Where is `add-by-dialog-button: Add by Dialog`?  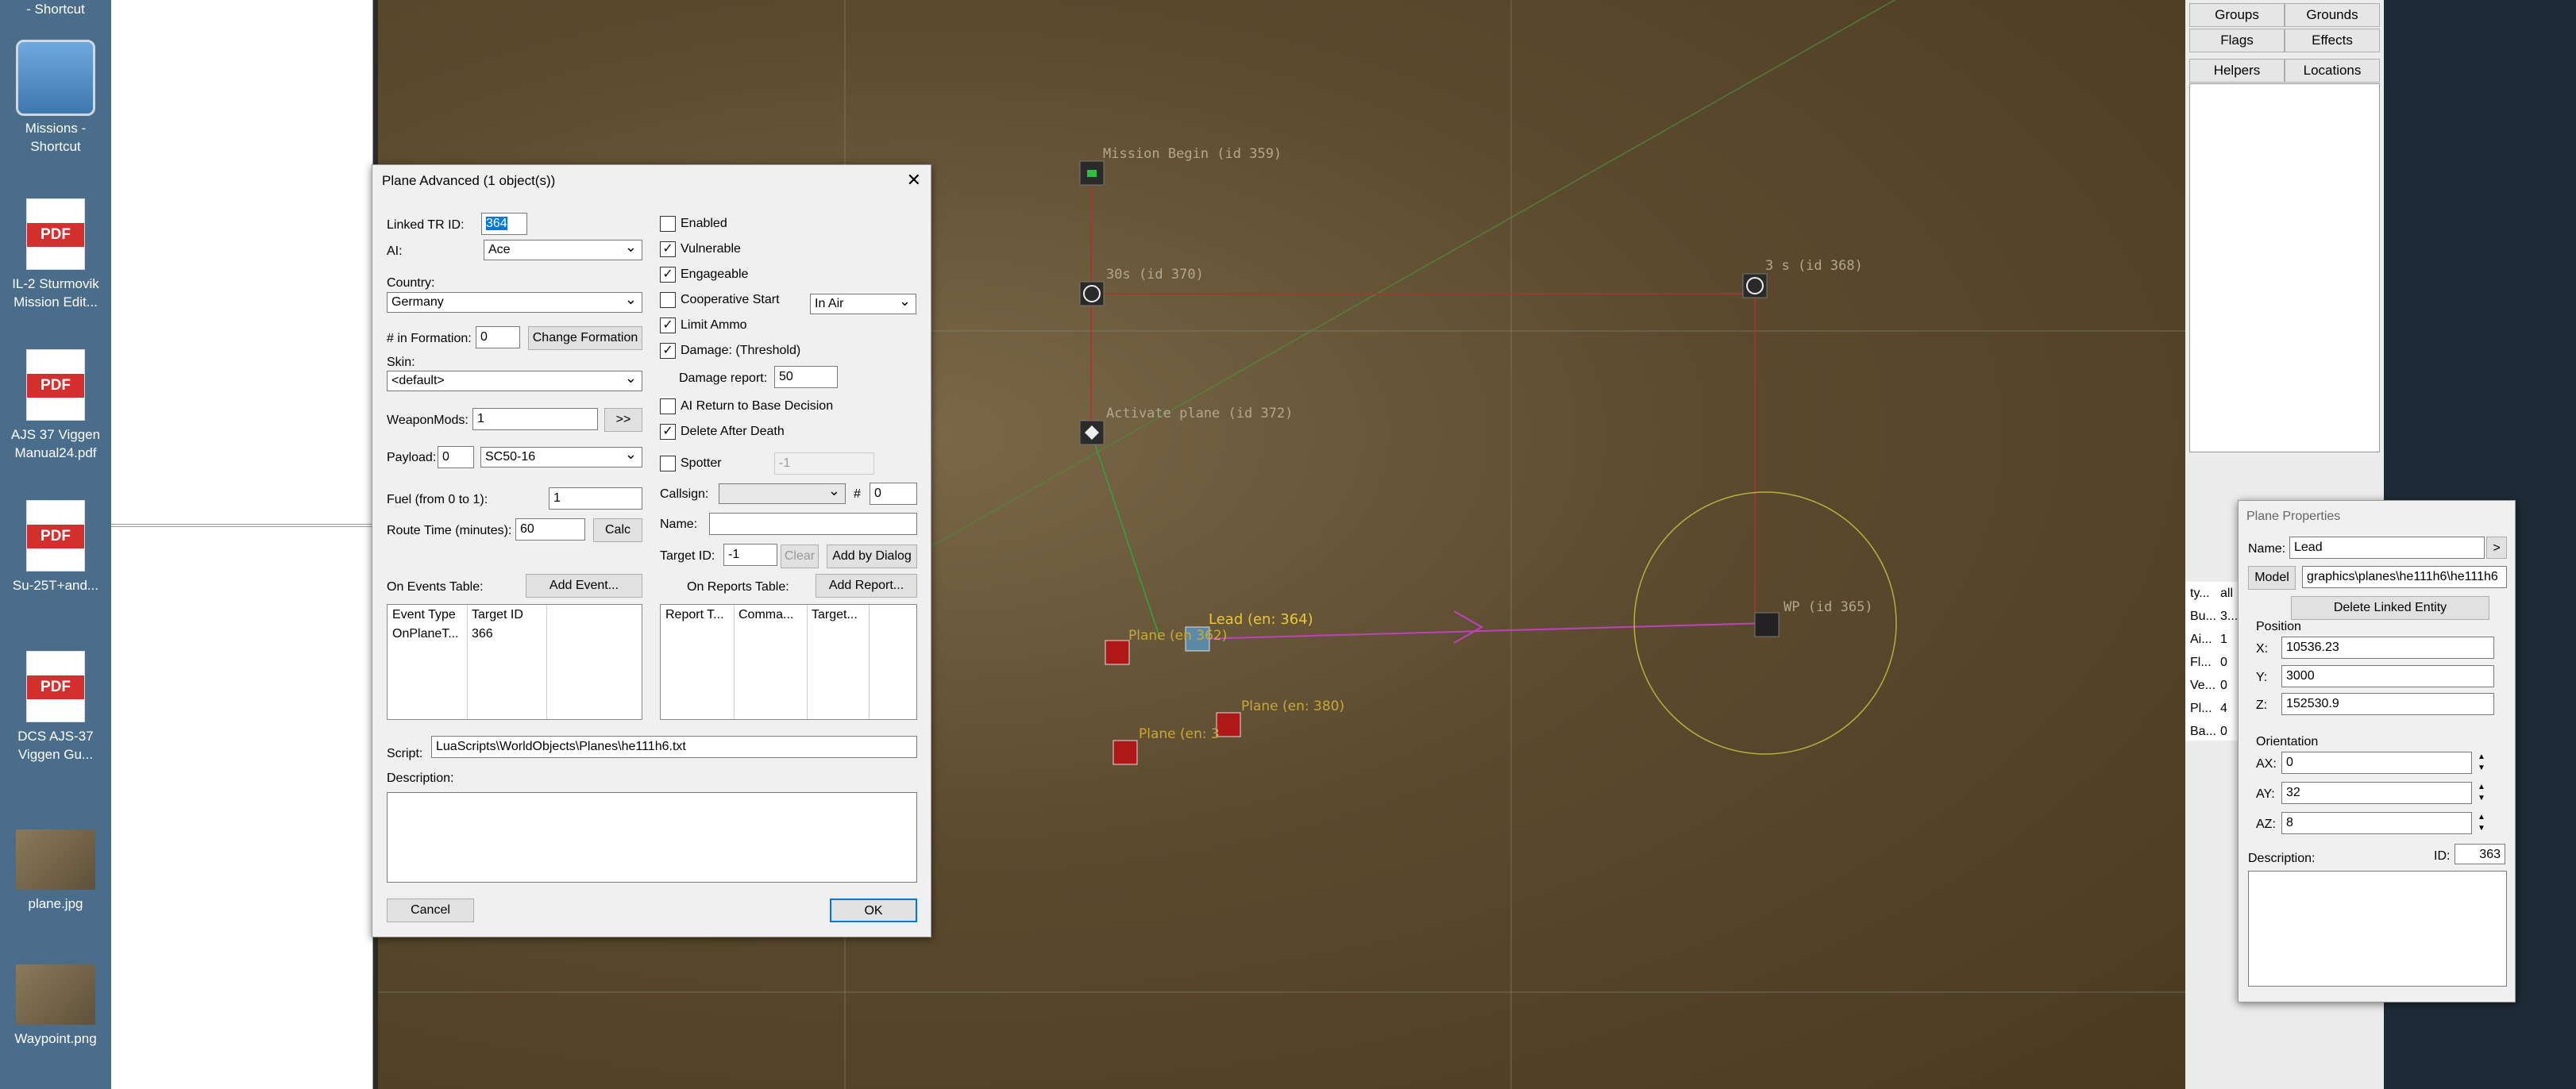
add-by-dialog-button: Add by Dialog is located at coordinates (872, 556).